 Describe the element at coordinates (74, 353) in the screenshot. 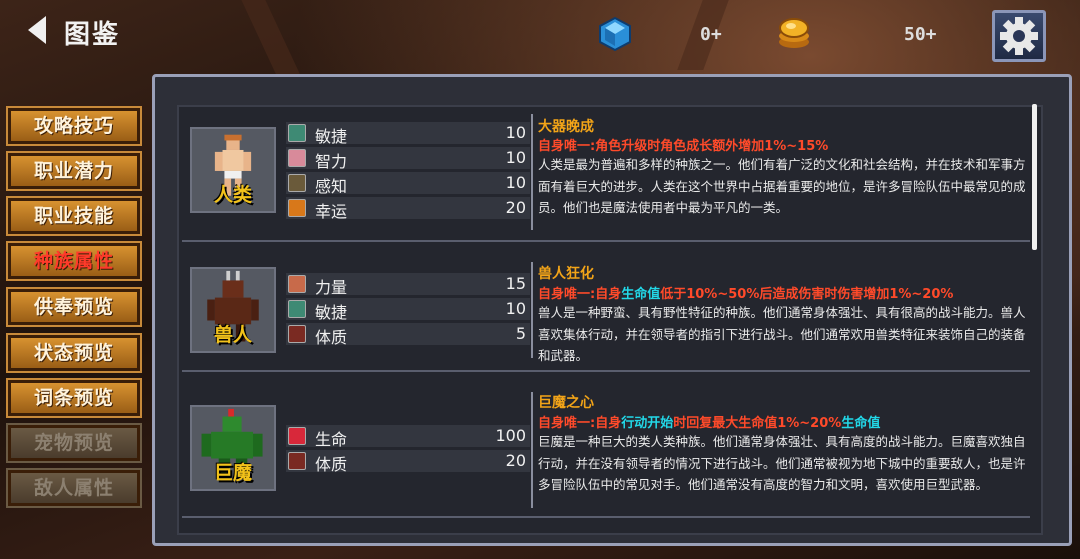

I see `menu-status-preview: 状态预览` at that location.